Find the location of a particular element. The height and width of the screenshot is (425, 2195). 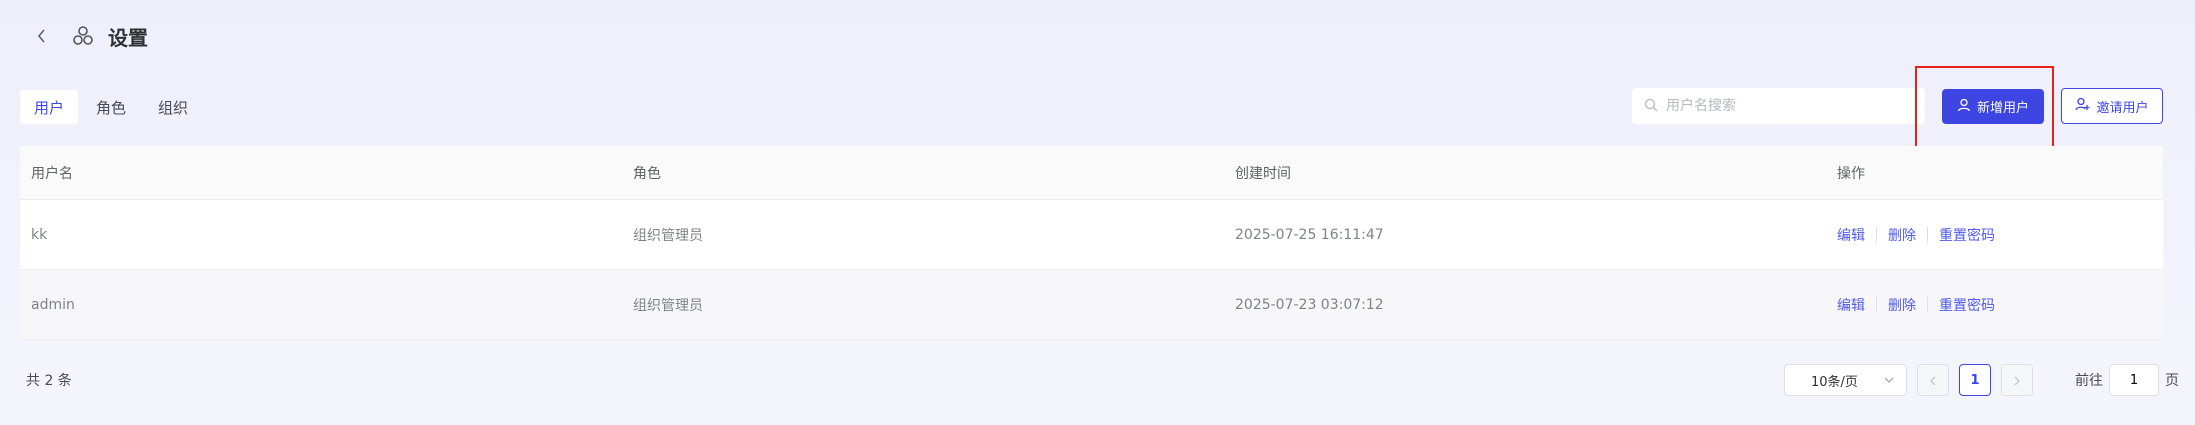

cell-created: 2025-07-23 03:07:12 is located at coordinates (1309, 304).